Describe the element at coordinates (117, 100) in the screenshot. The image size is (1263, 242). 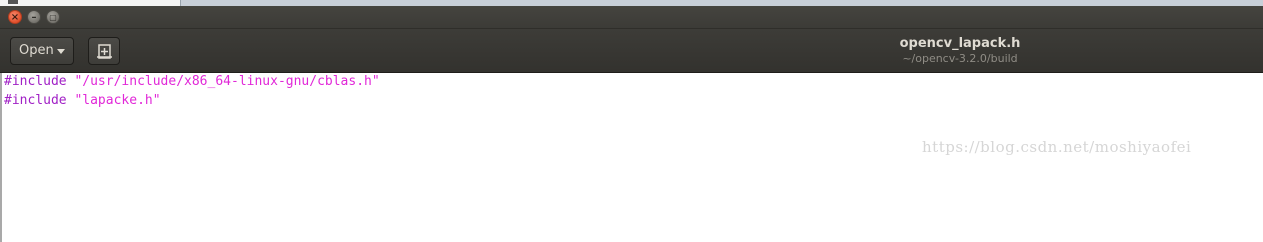
I see `include-path-string: "lapacke.h"` at that location.